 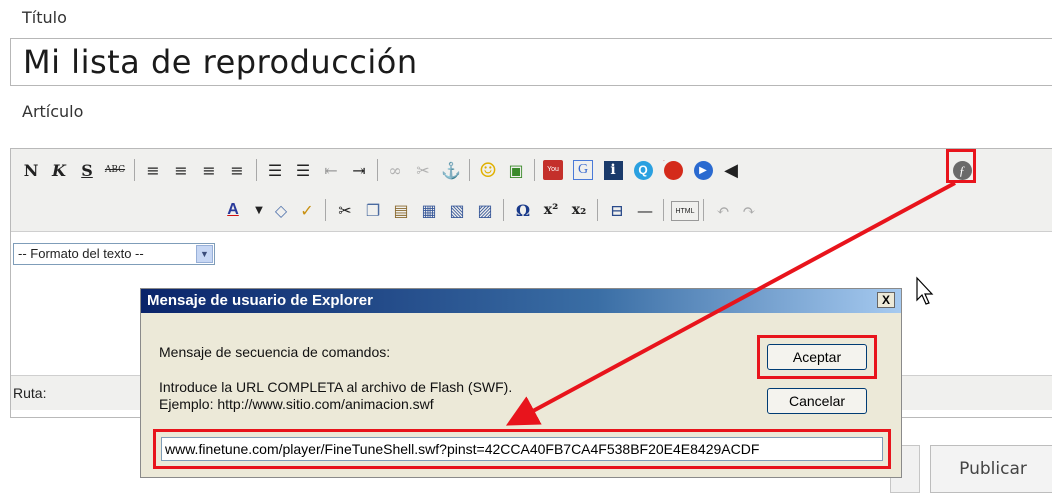 I want to click on paste-word-button: ▧, so click(x=457, y=210).